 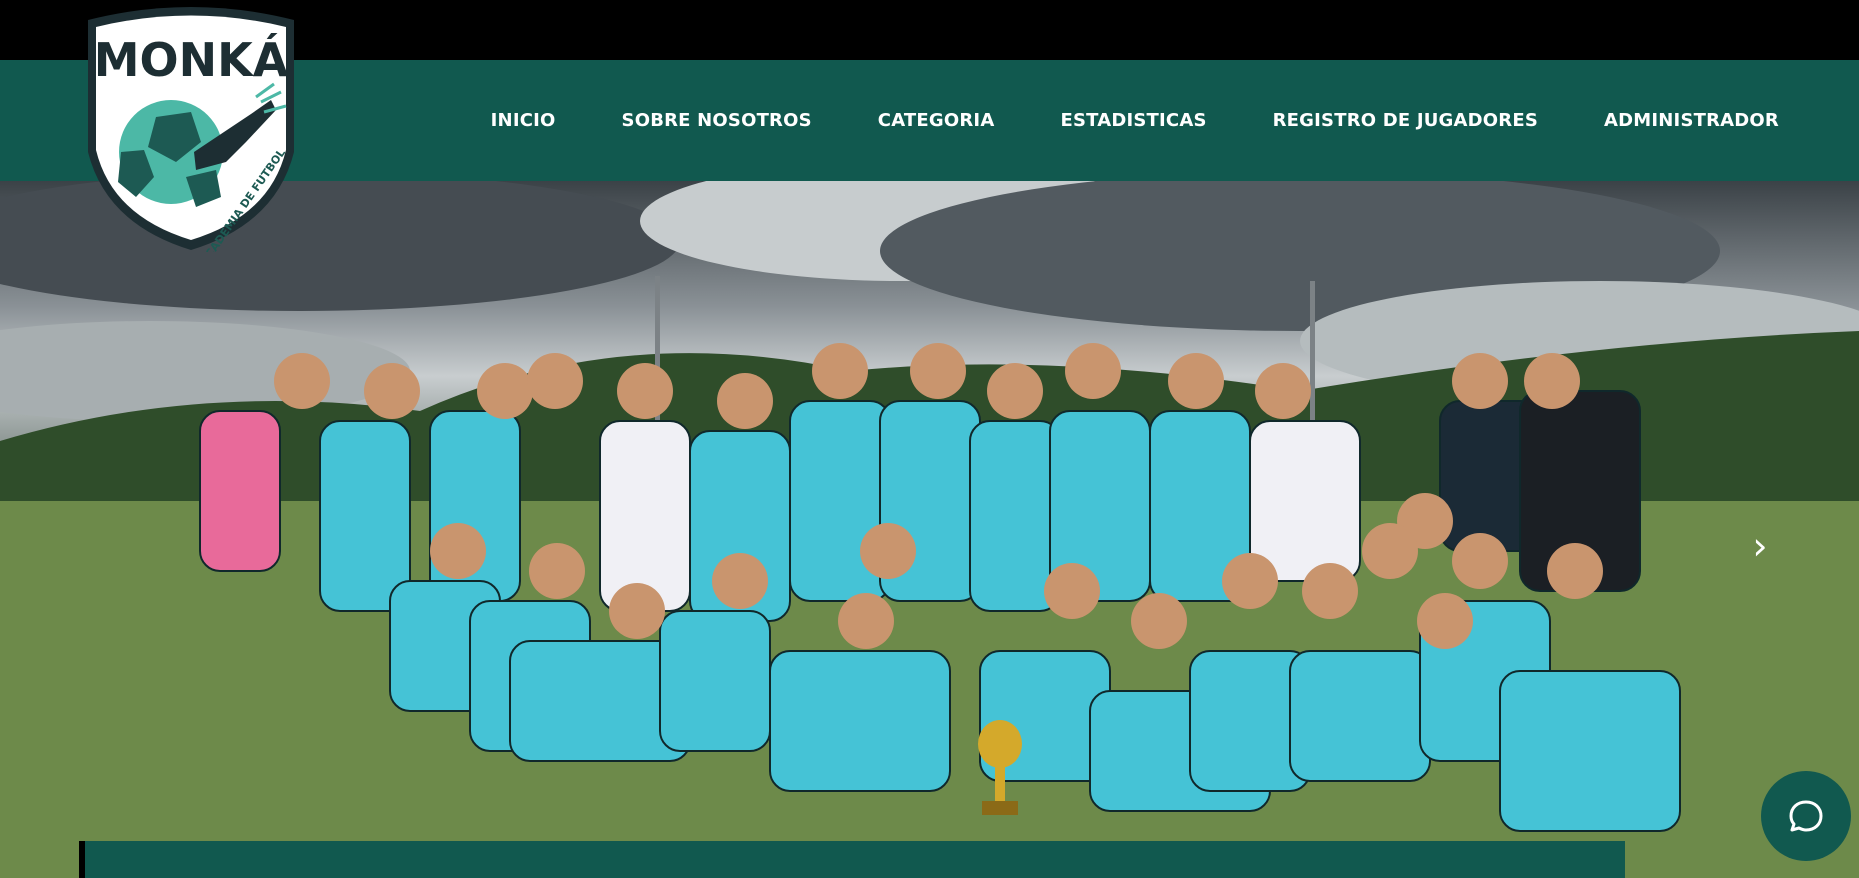 I want to click on chat-bubble-icon, so click(x=1806, y=816).